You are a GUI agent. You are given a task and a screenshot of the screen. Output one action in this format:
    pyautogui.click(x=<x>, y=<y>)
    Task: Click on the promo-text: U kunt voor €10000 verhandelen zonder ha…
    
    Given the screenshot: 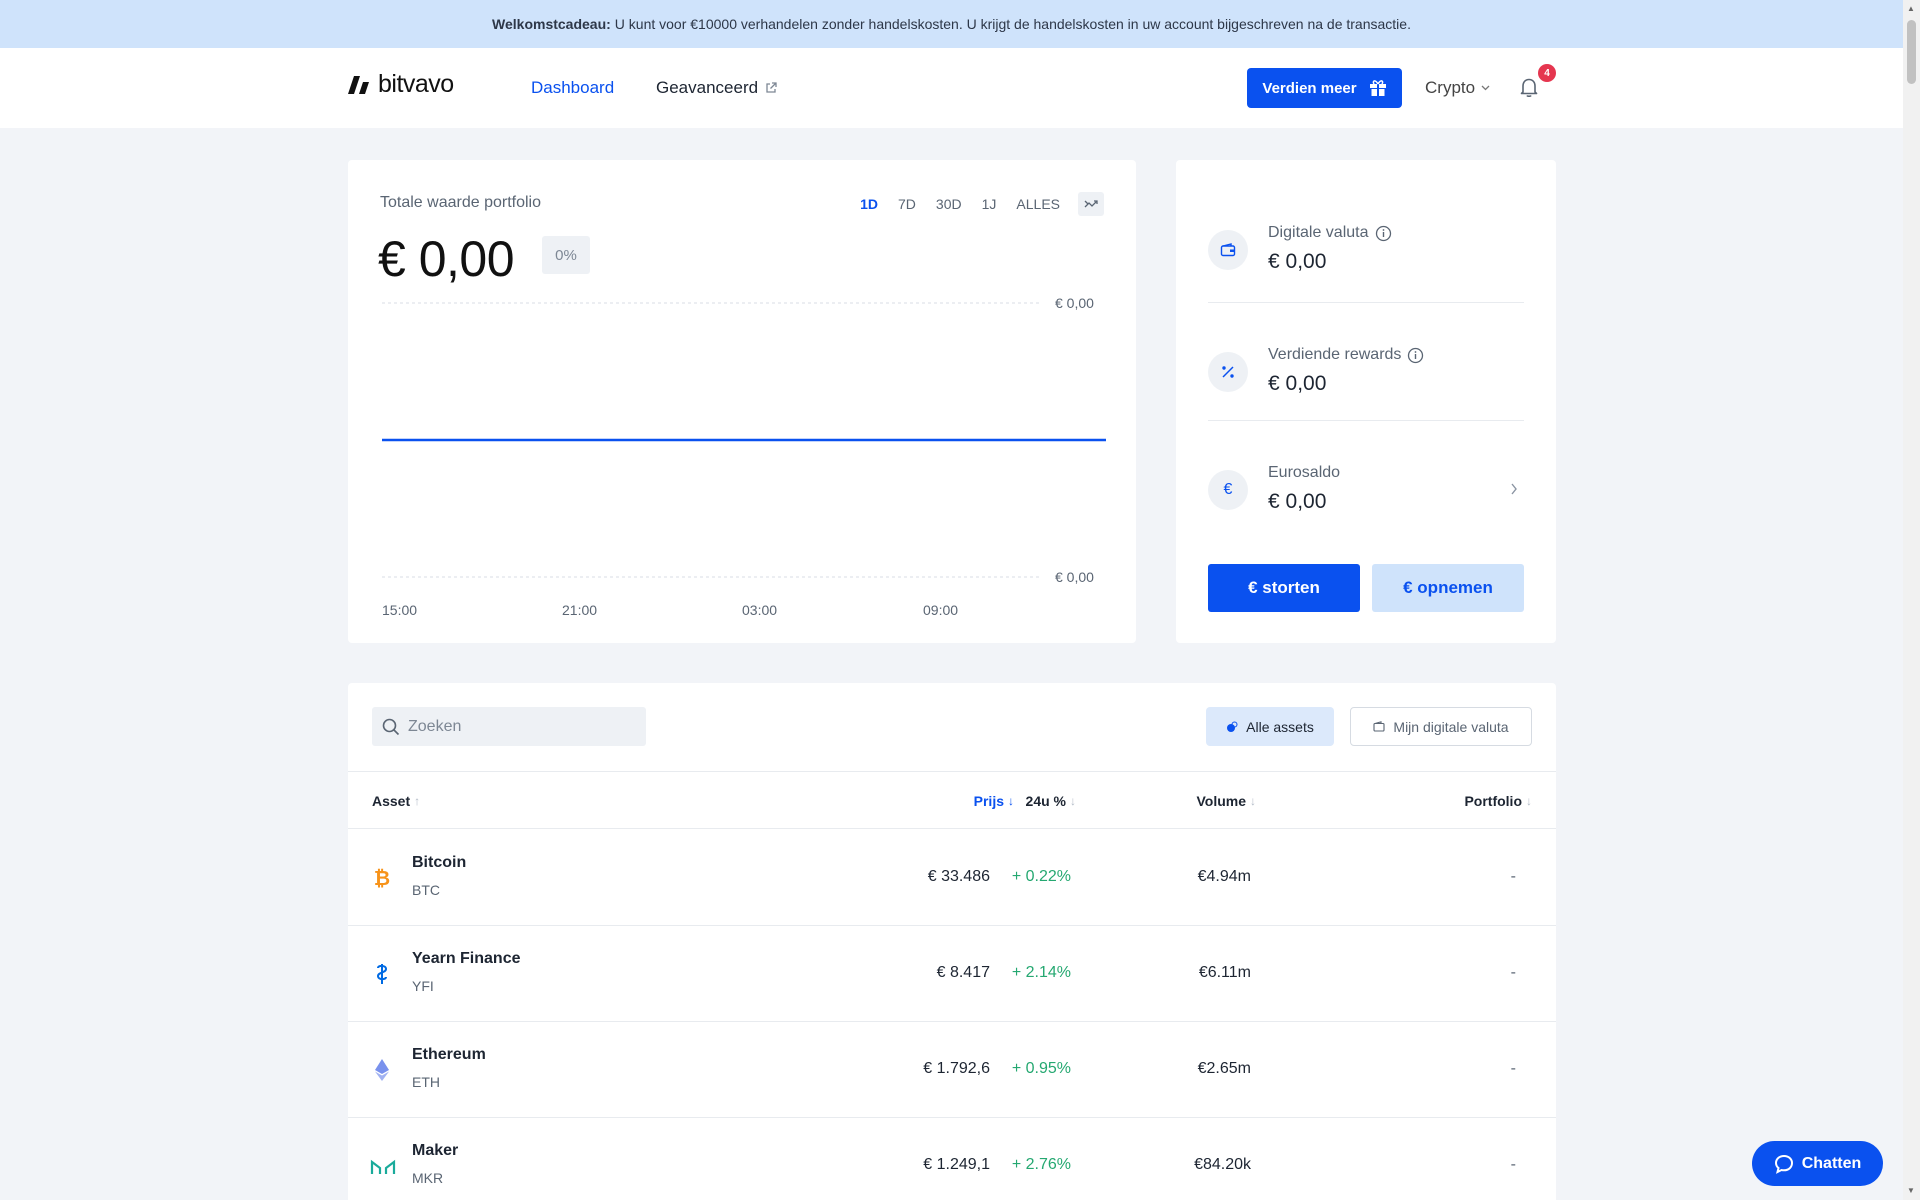 What is the action you would take?
    pyautogui.click(x=1012, y=24)
    